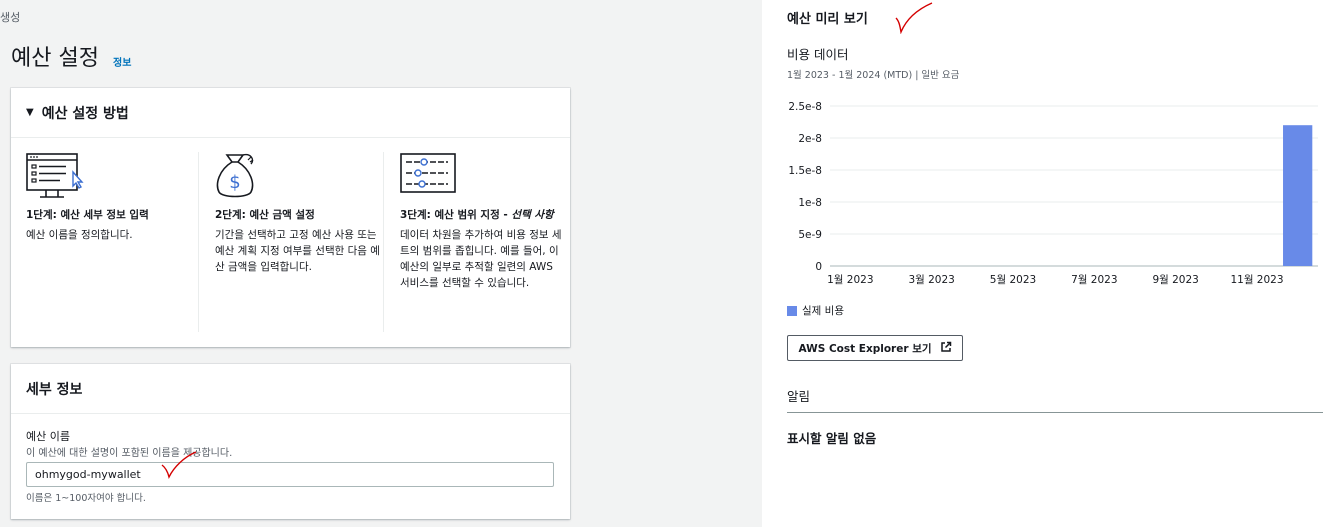  Describe the element at coordinates (799, 396) in the screenshot. I see `alerts-title: 알림` at that location.